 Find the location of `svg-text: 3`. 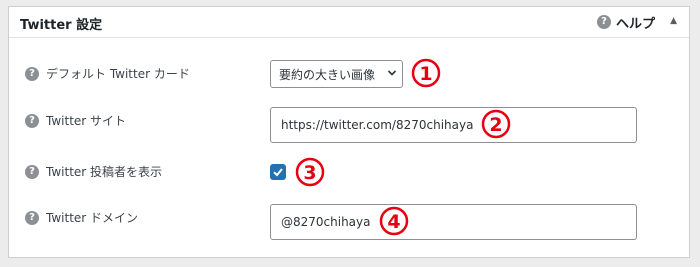

svg-text: 3 is located at coordinates (309, 173).